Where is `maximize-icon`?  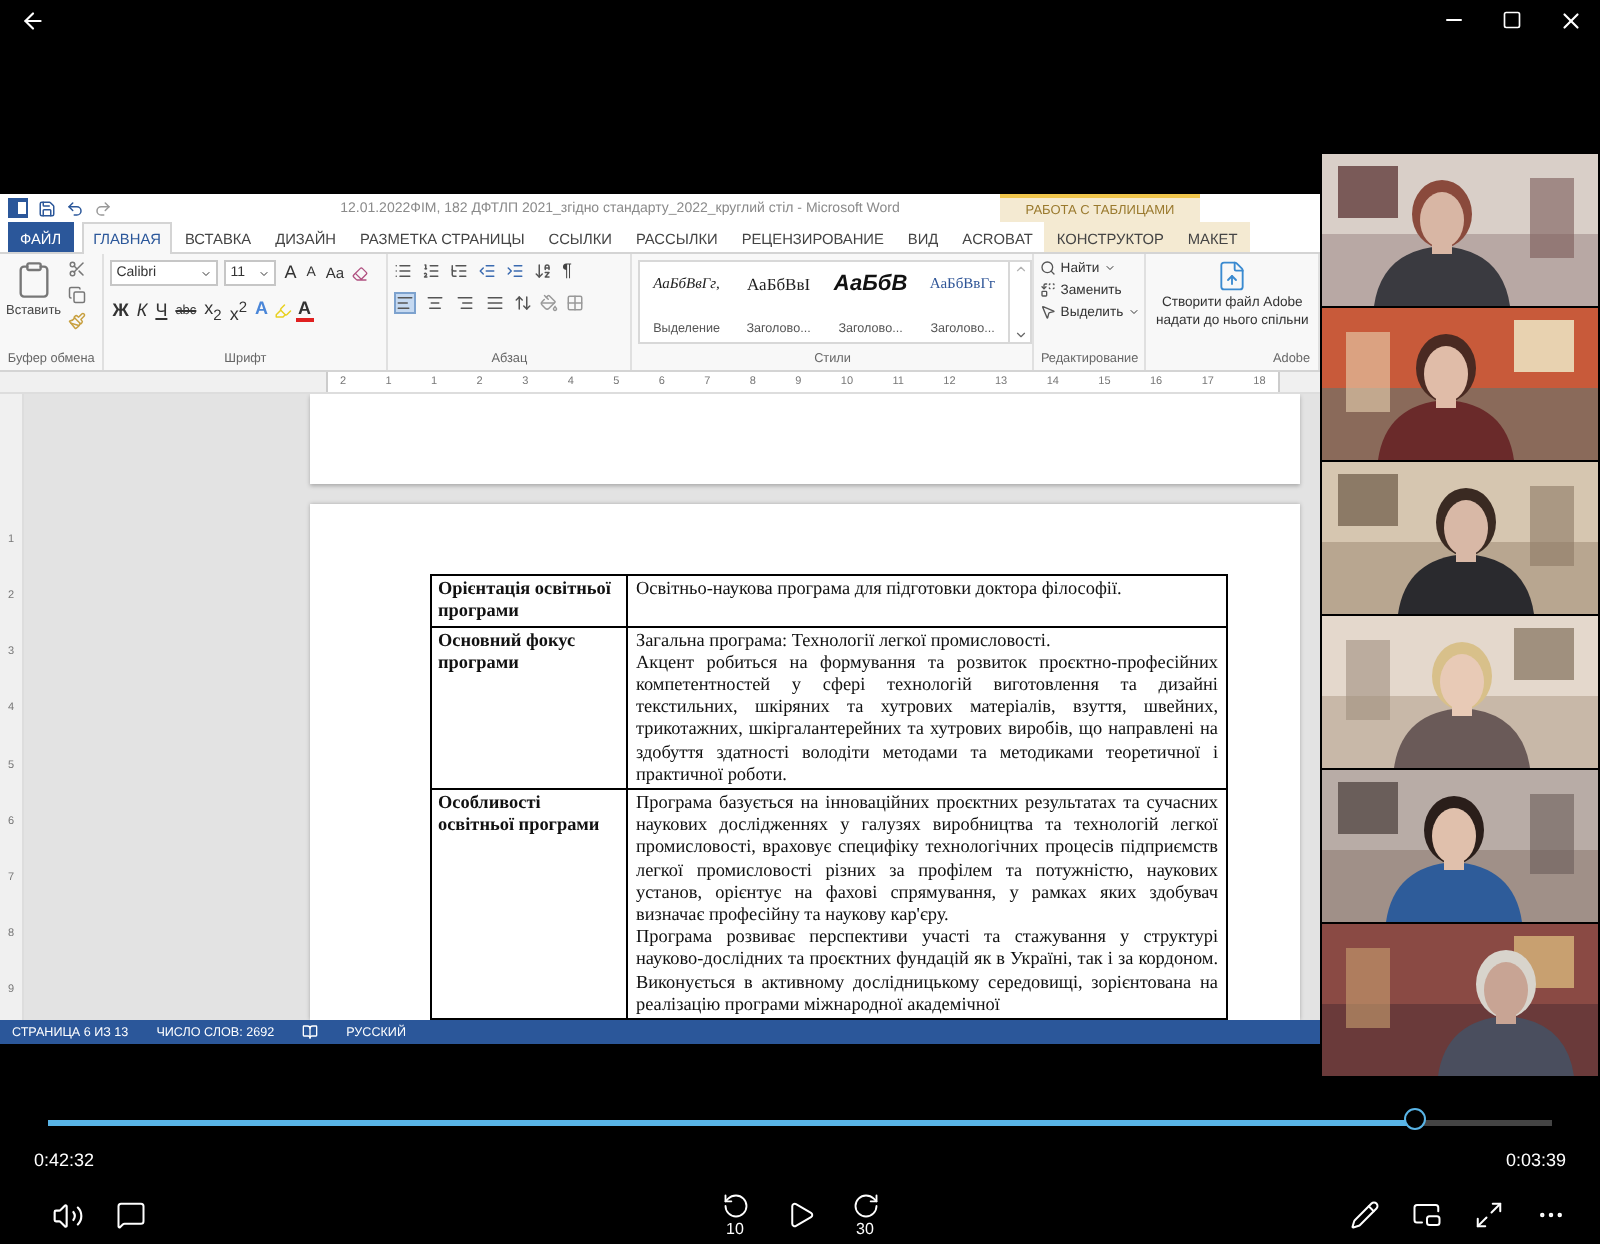 maximize-icon is located at coordinates (1512, 20).